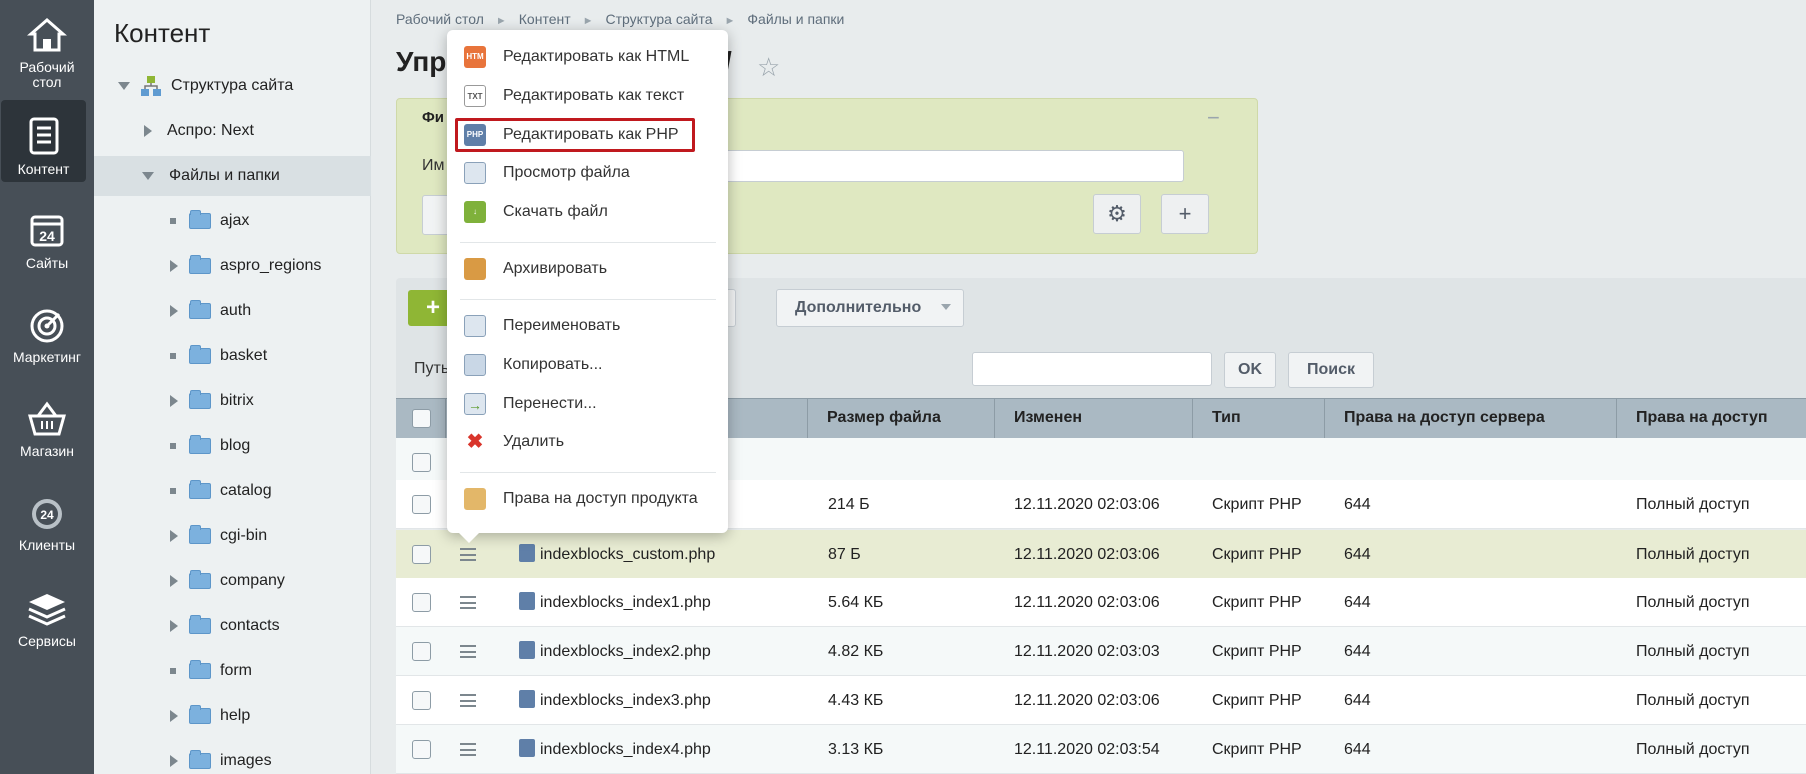 The width and height of the screenshot is (1806, 774). What do you see at coordinates (587, 173) in the screenshot?
I see `menu-view-file: Просмотр файла` at bounding box center [587, 173].